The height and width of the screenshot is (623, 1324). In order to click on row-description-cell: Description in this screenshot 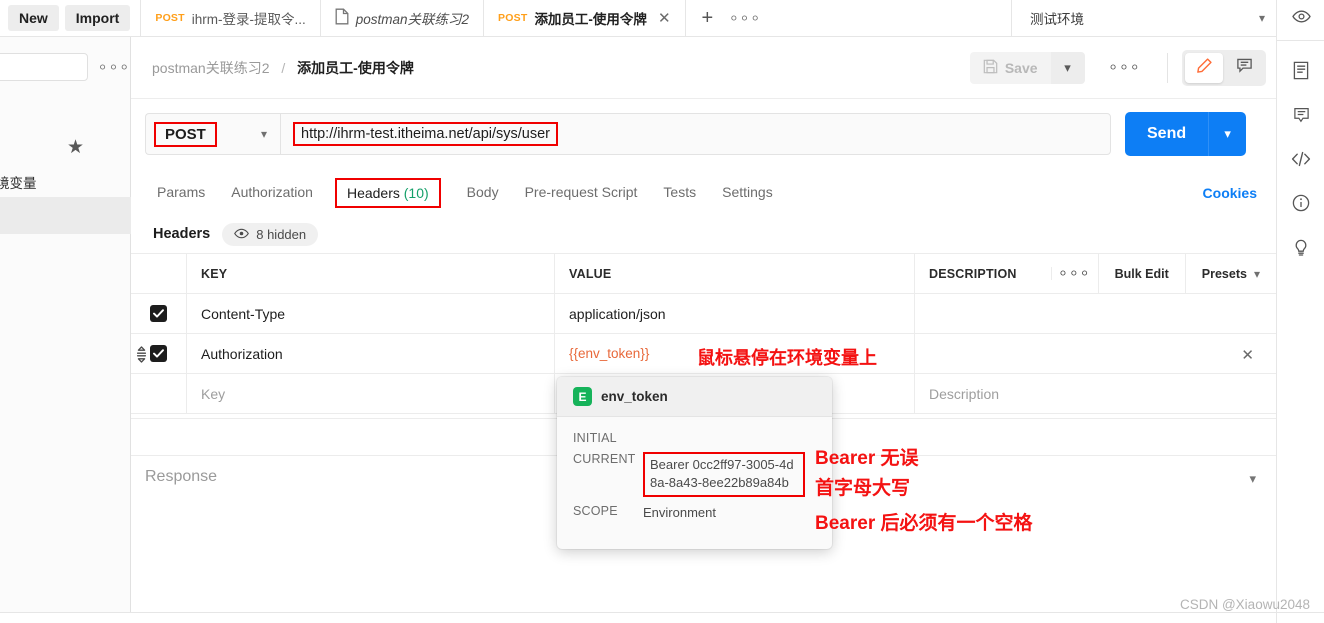, I will do `click(1095, 393)`.